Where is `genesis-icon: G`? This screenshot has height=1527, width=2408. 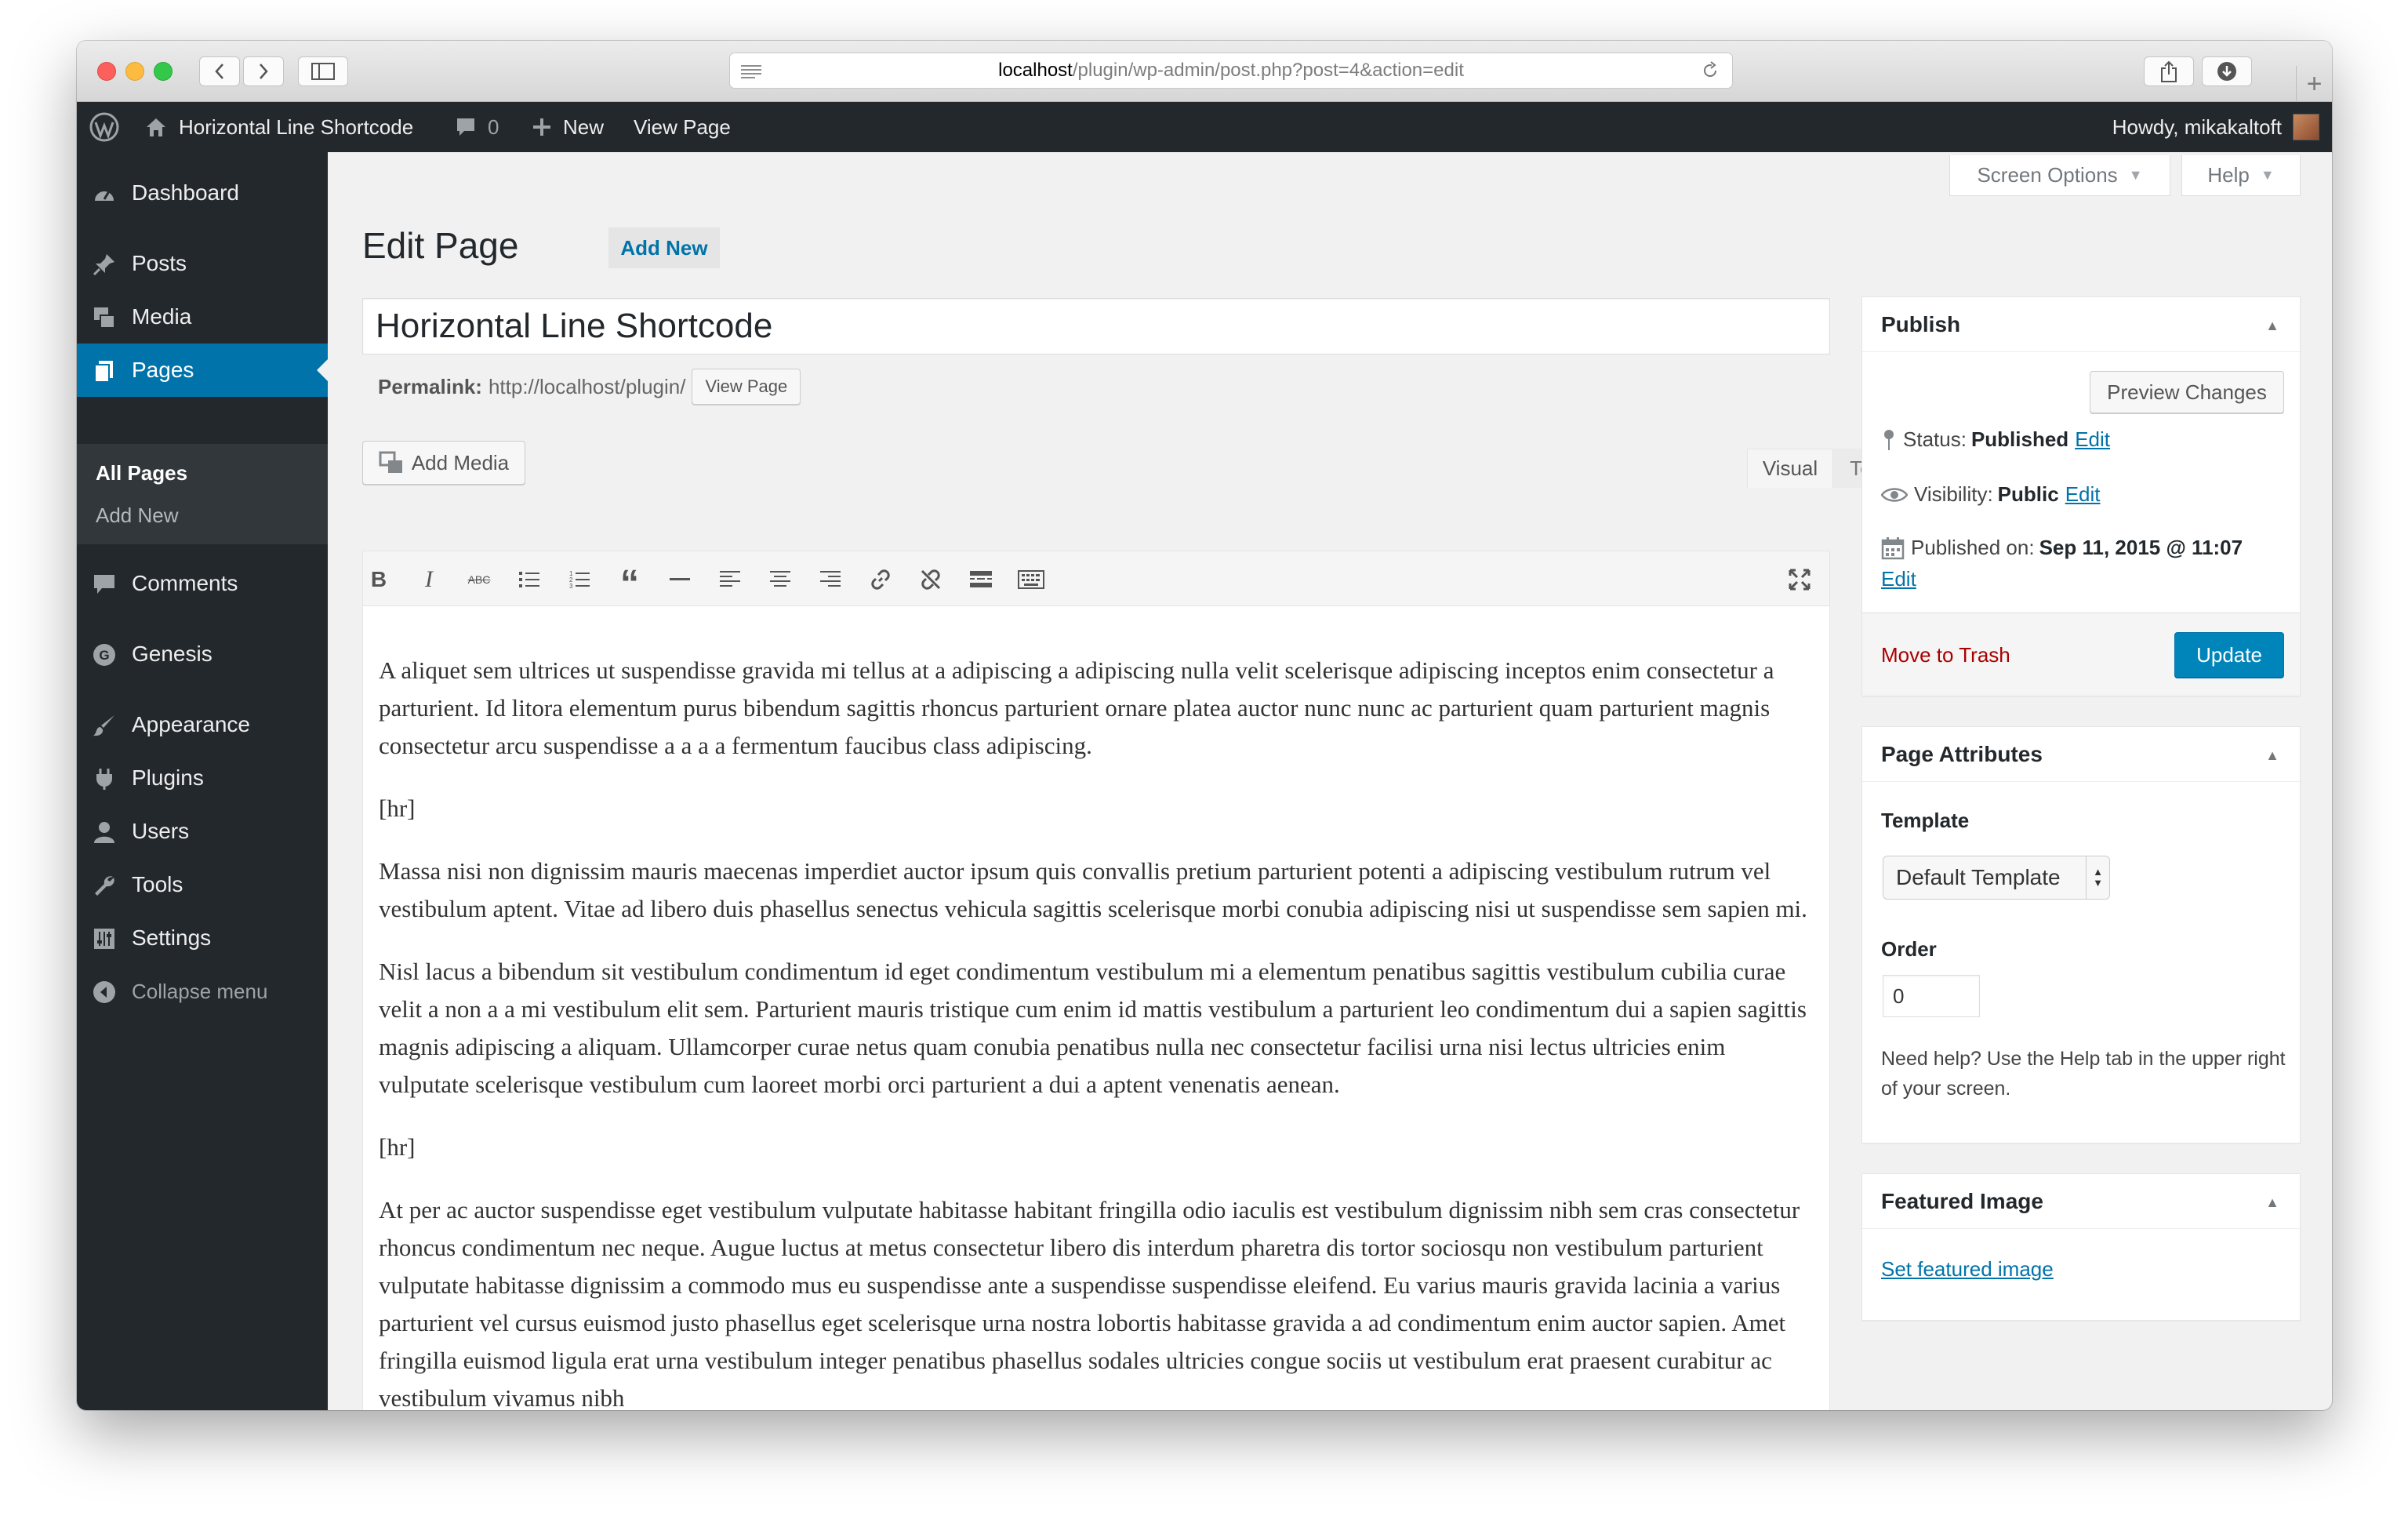 genesis-icon: G is located at coordinates (104, 655).